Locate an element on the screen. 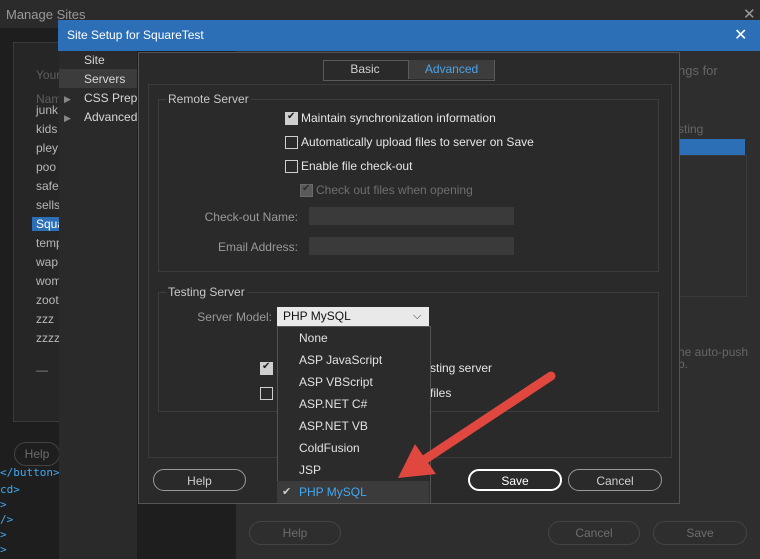  red-arrow-annotation is located at coordinates (477, 424).